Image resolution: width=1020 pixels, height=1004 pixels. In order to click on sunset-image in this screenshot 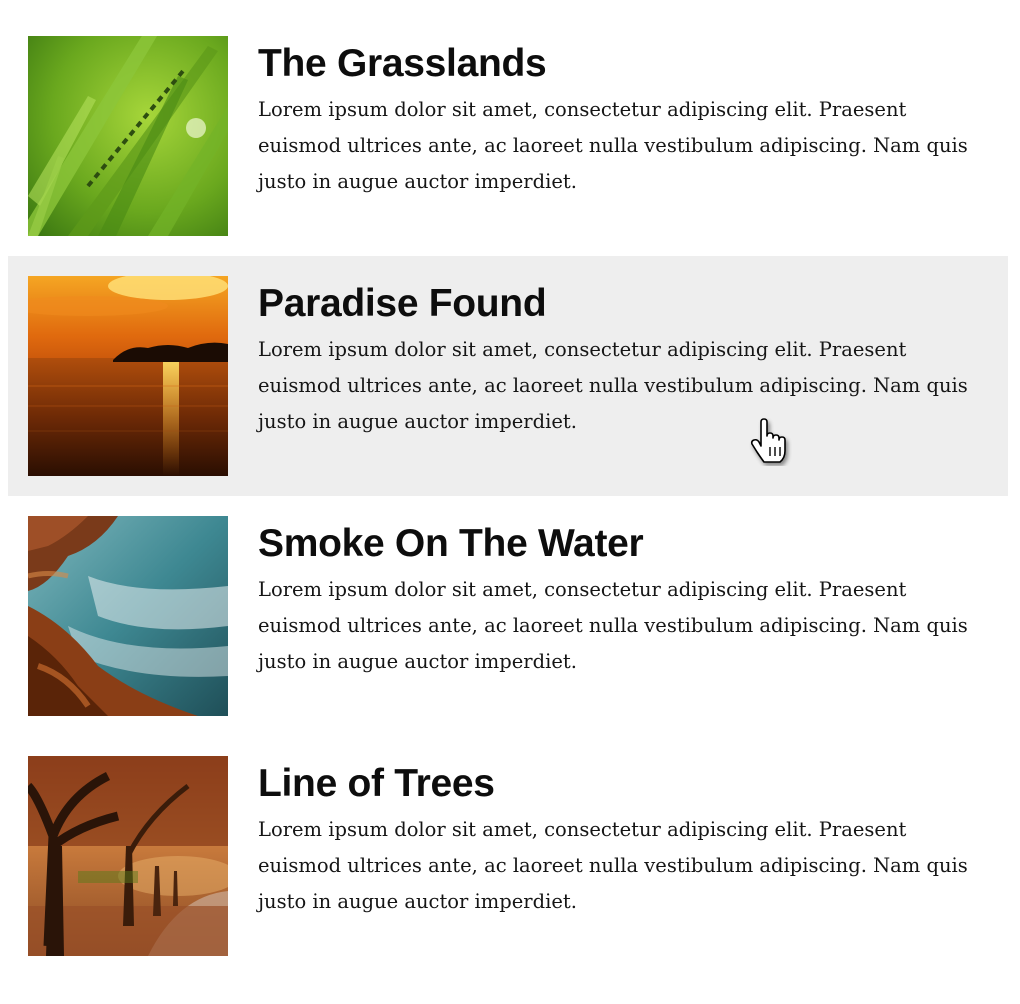, I will do `click(128, 376)`.